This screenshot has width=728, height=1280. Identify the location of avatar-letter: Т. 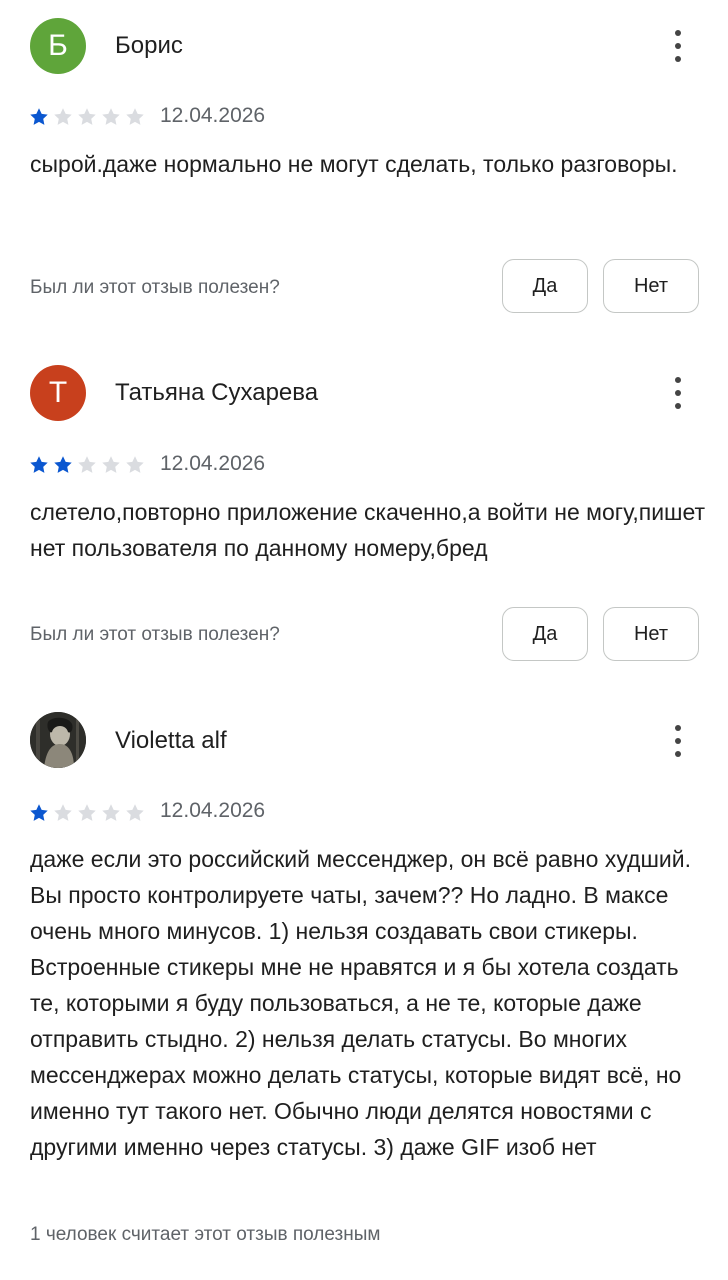
(58, 392).